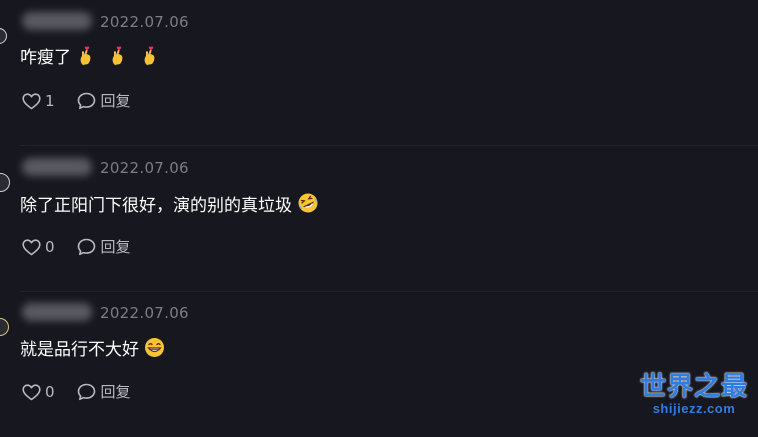 This screenshot has height=437, width=758. Describe the element at coordinates (45, 58) in the screenshot. I see `comment-text-content: 咋瘦了` at that location.